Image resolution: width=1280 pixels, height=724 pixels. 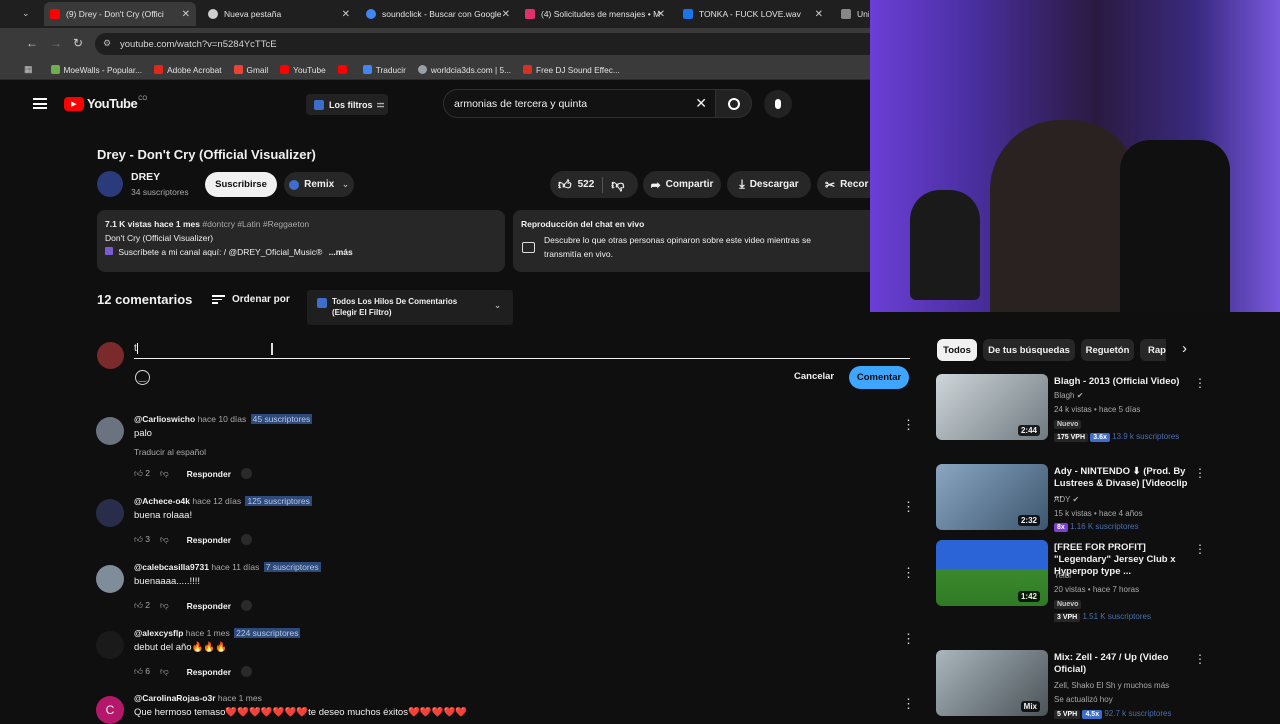 What do you see at coordinates (1068, 424) in the screenshot?
I see `new-badge-row: Nuevo` at bounding box center [1068, 424].